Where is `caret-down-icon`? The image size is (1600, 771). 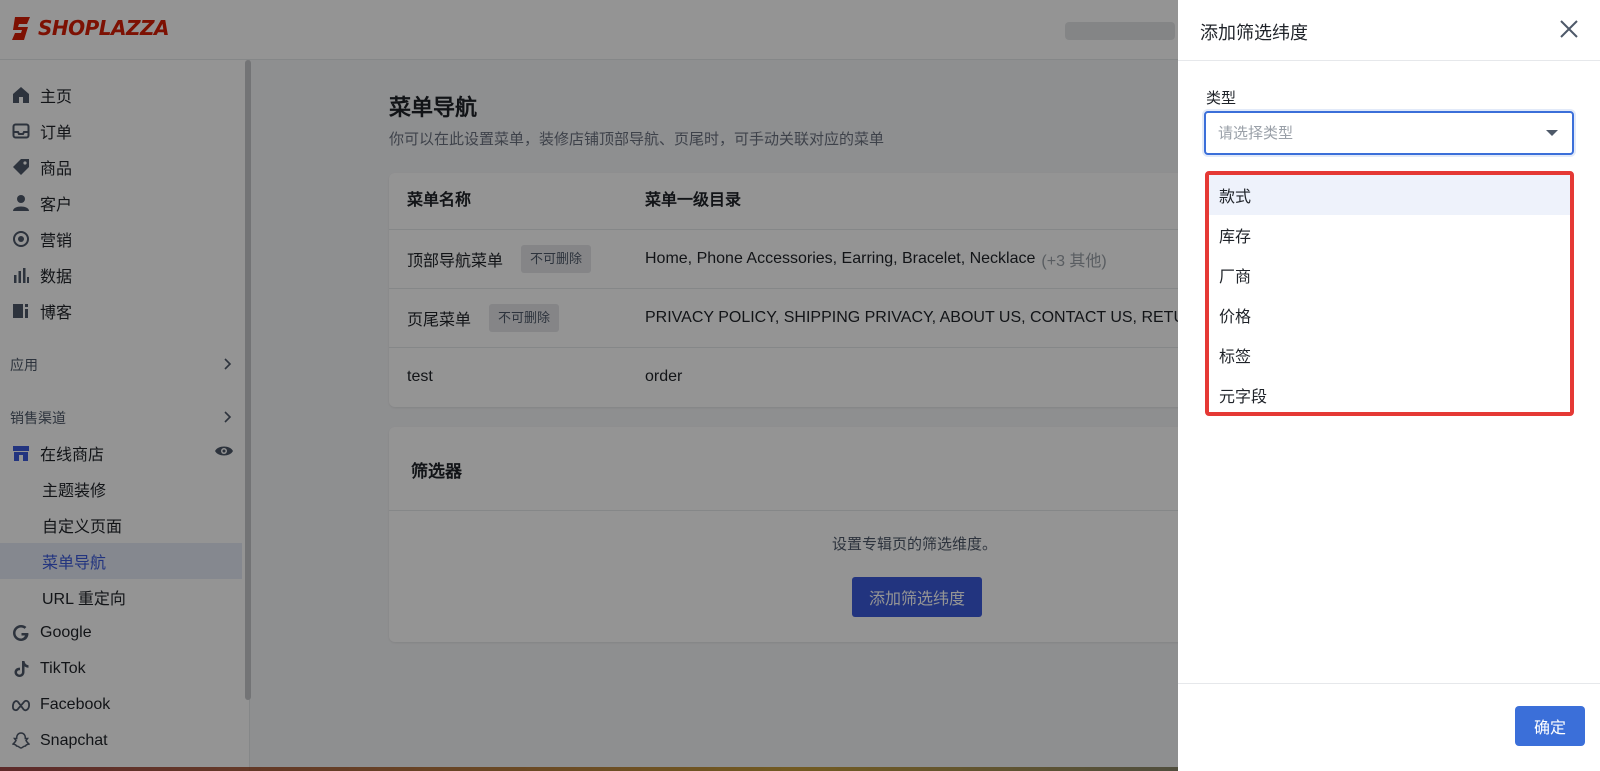 caret-down-icon is located at coordinates (1552, 133).